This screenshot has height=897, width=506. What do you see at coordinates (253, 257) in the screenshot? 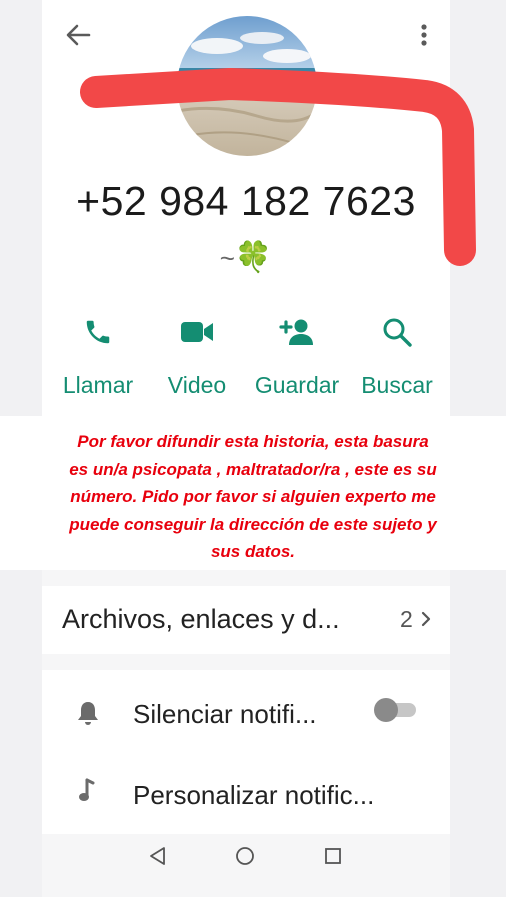
I see `clover-emoji: 🍀` at bounding box center [253, 257].